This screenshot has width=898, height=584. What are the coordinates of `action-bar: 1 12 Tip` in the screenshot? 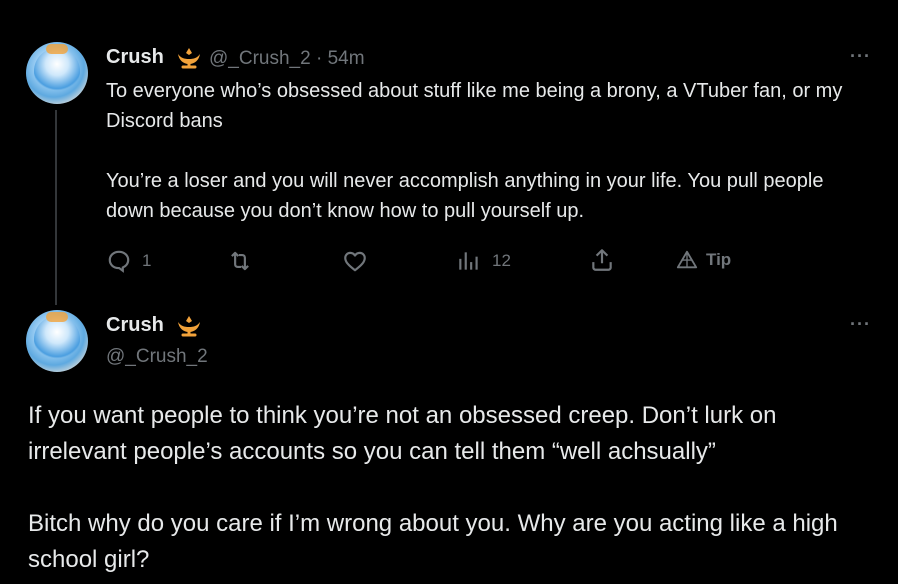 It's located at (449, 261).